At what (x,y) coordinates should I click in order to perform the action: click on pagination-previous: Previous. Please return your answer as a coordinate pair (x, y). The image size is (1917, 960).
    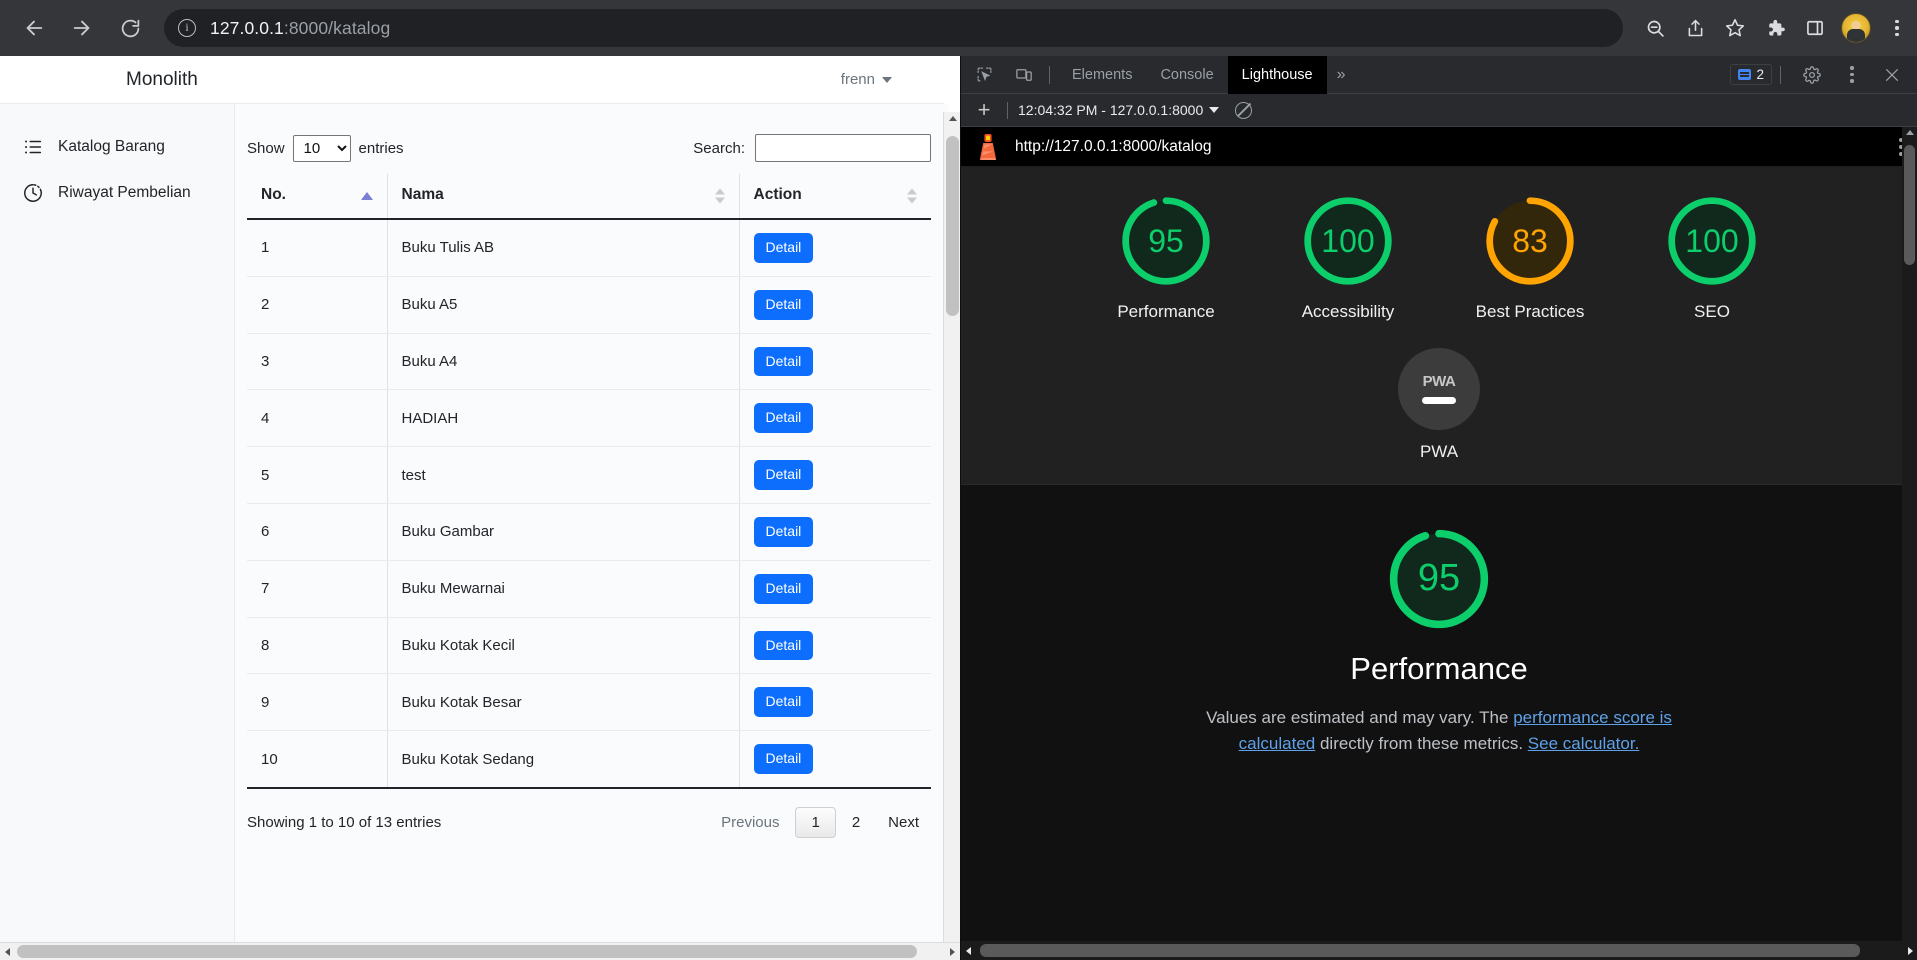
    Looking at the image, I should click on (750, 822).